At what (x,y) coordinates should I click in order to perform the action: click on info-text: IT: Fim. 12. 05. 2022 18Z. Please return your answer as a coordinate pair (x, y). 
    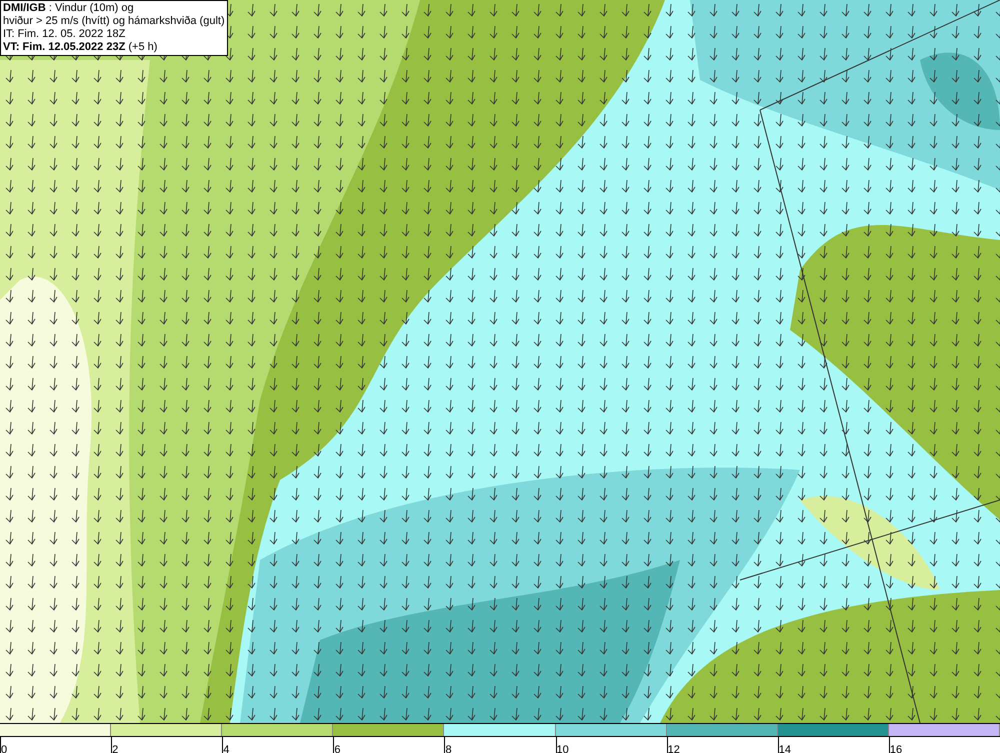
    Looking at the image, I should click on (64, 34).